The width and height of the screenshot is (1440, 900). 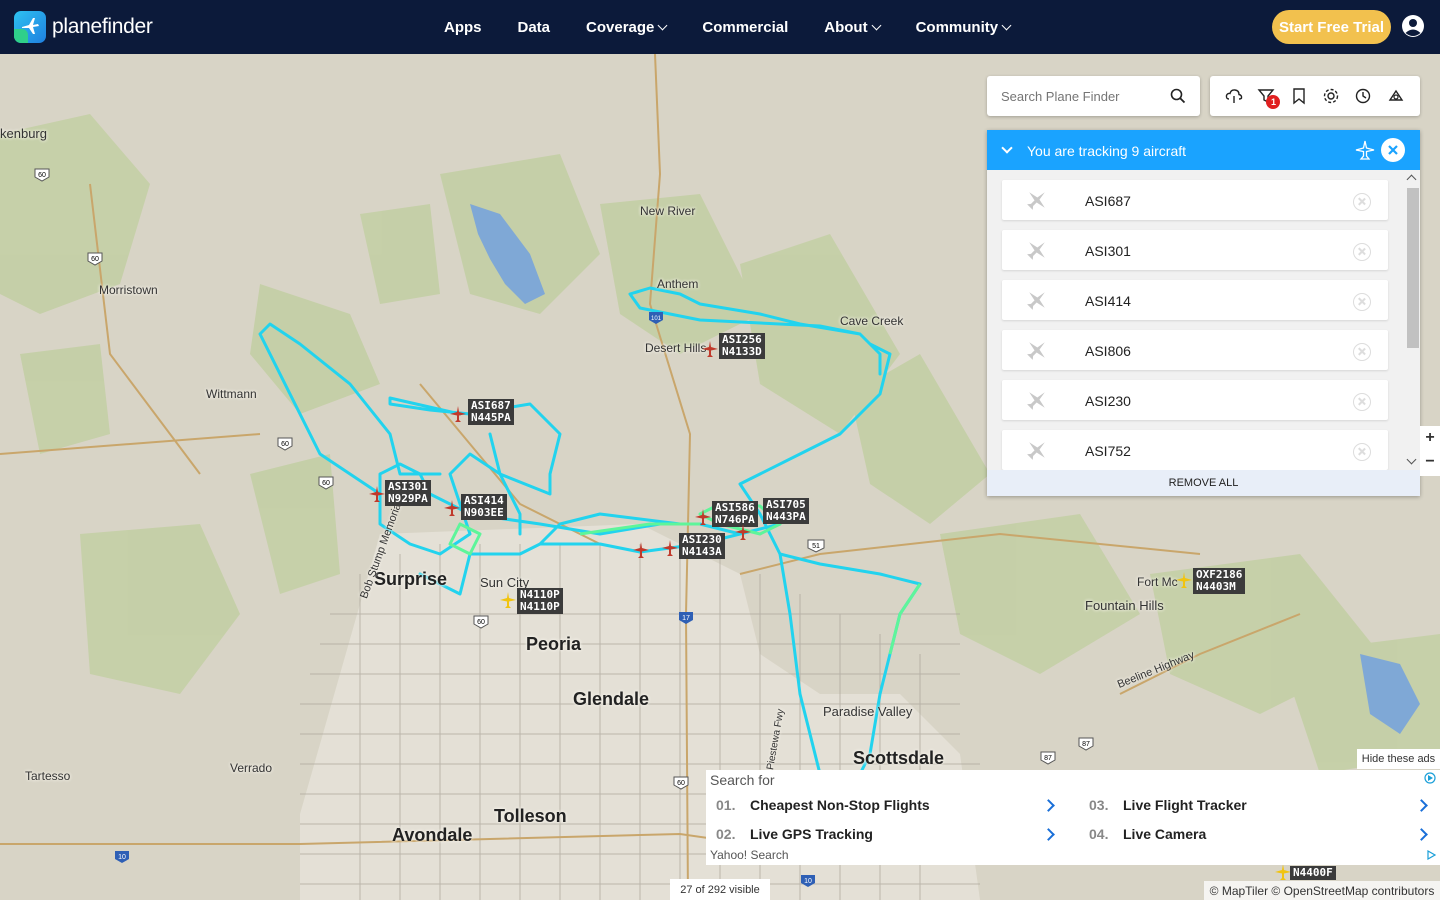 What do you see at coordinates (1219, 581) in the screenshot?
I see `aircraft-tag: OXF2186 N4403M` at bounding box center [1219, 581].